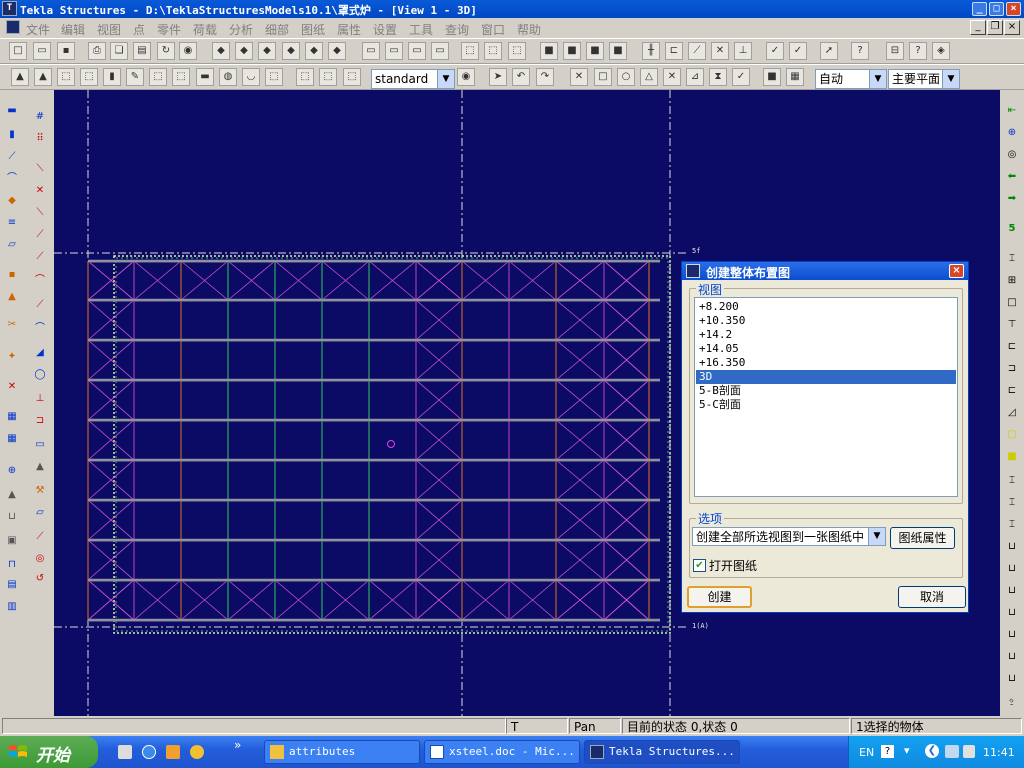 The width and height of the screenshot is (1024, 768). What do you see at coordinates (1012, 613) in the screenshot?
I see `profile-channel-4-icon: ⊔` at bounding box center [1012, 613].